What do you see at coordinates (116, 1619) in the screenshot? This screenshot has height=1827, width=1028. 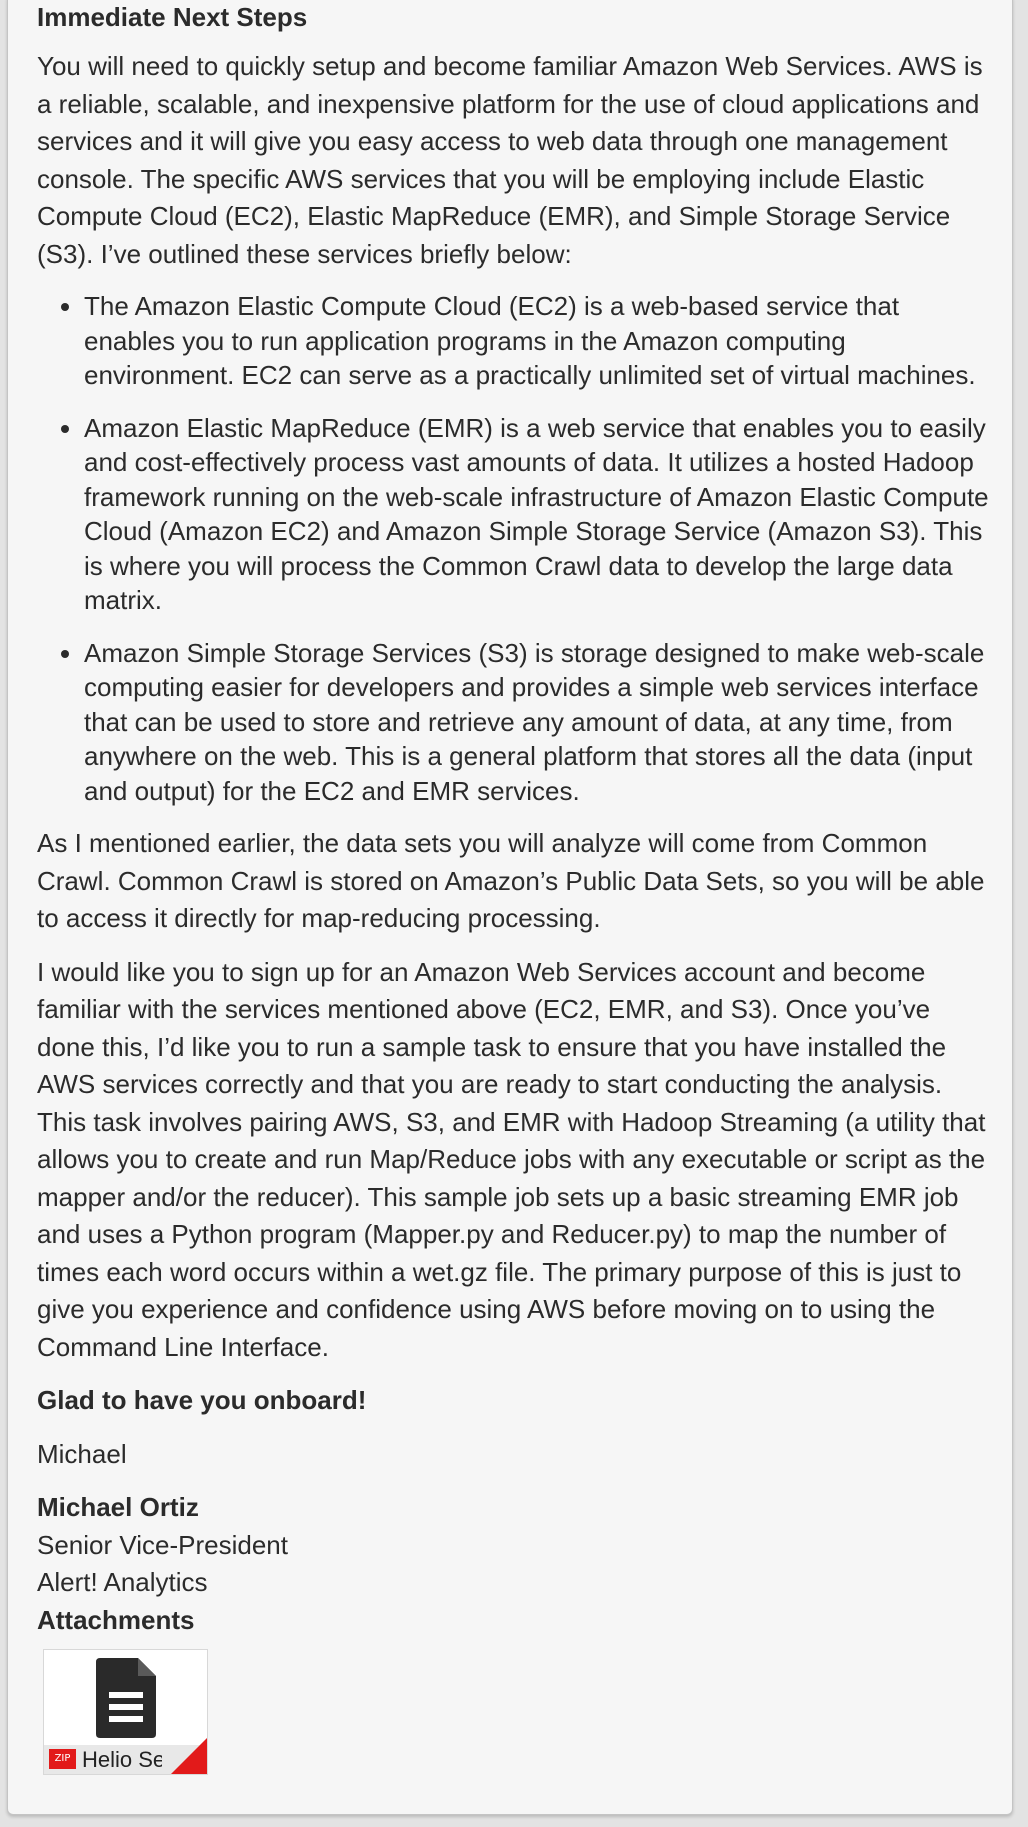 I see `attachments-label: Attachments` at bounding box center [116, 1619].